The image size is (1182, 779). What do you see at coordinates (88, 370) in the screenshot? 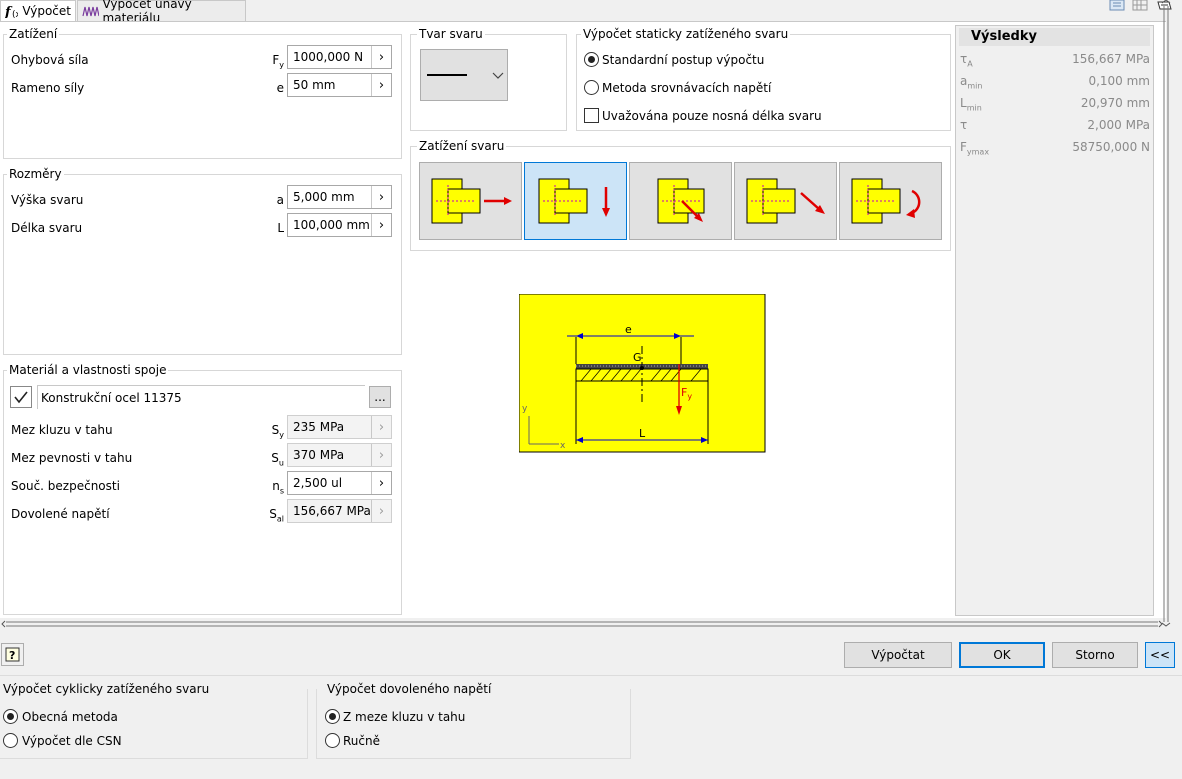
I see `material-title: Materiál a vlastnosti spoje` at bounding box center [88, 370].